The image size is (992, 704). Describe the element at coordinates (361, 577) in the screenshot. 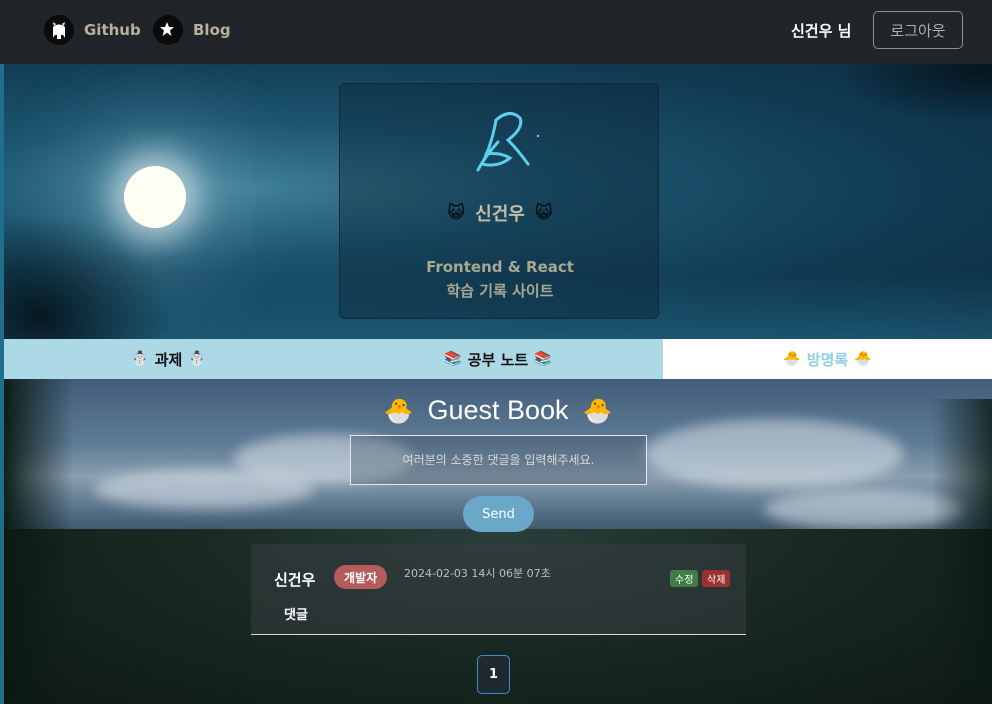

I see `role-badge: 개발자` at that location.